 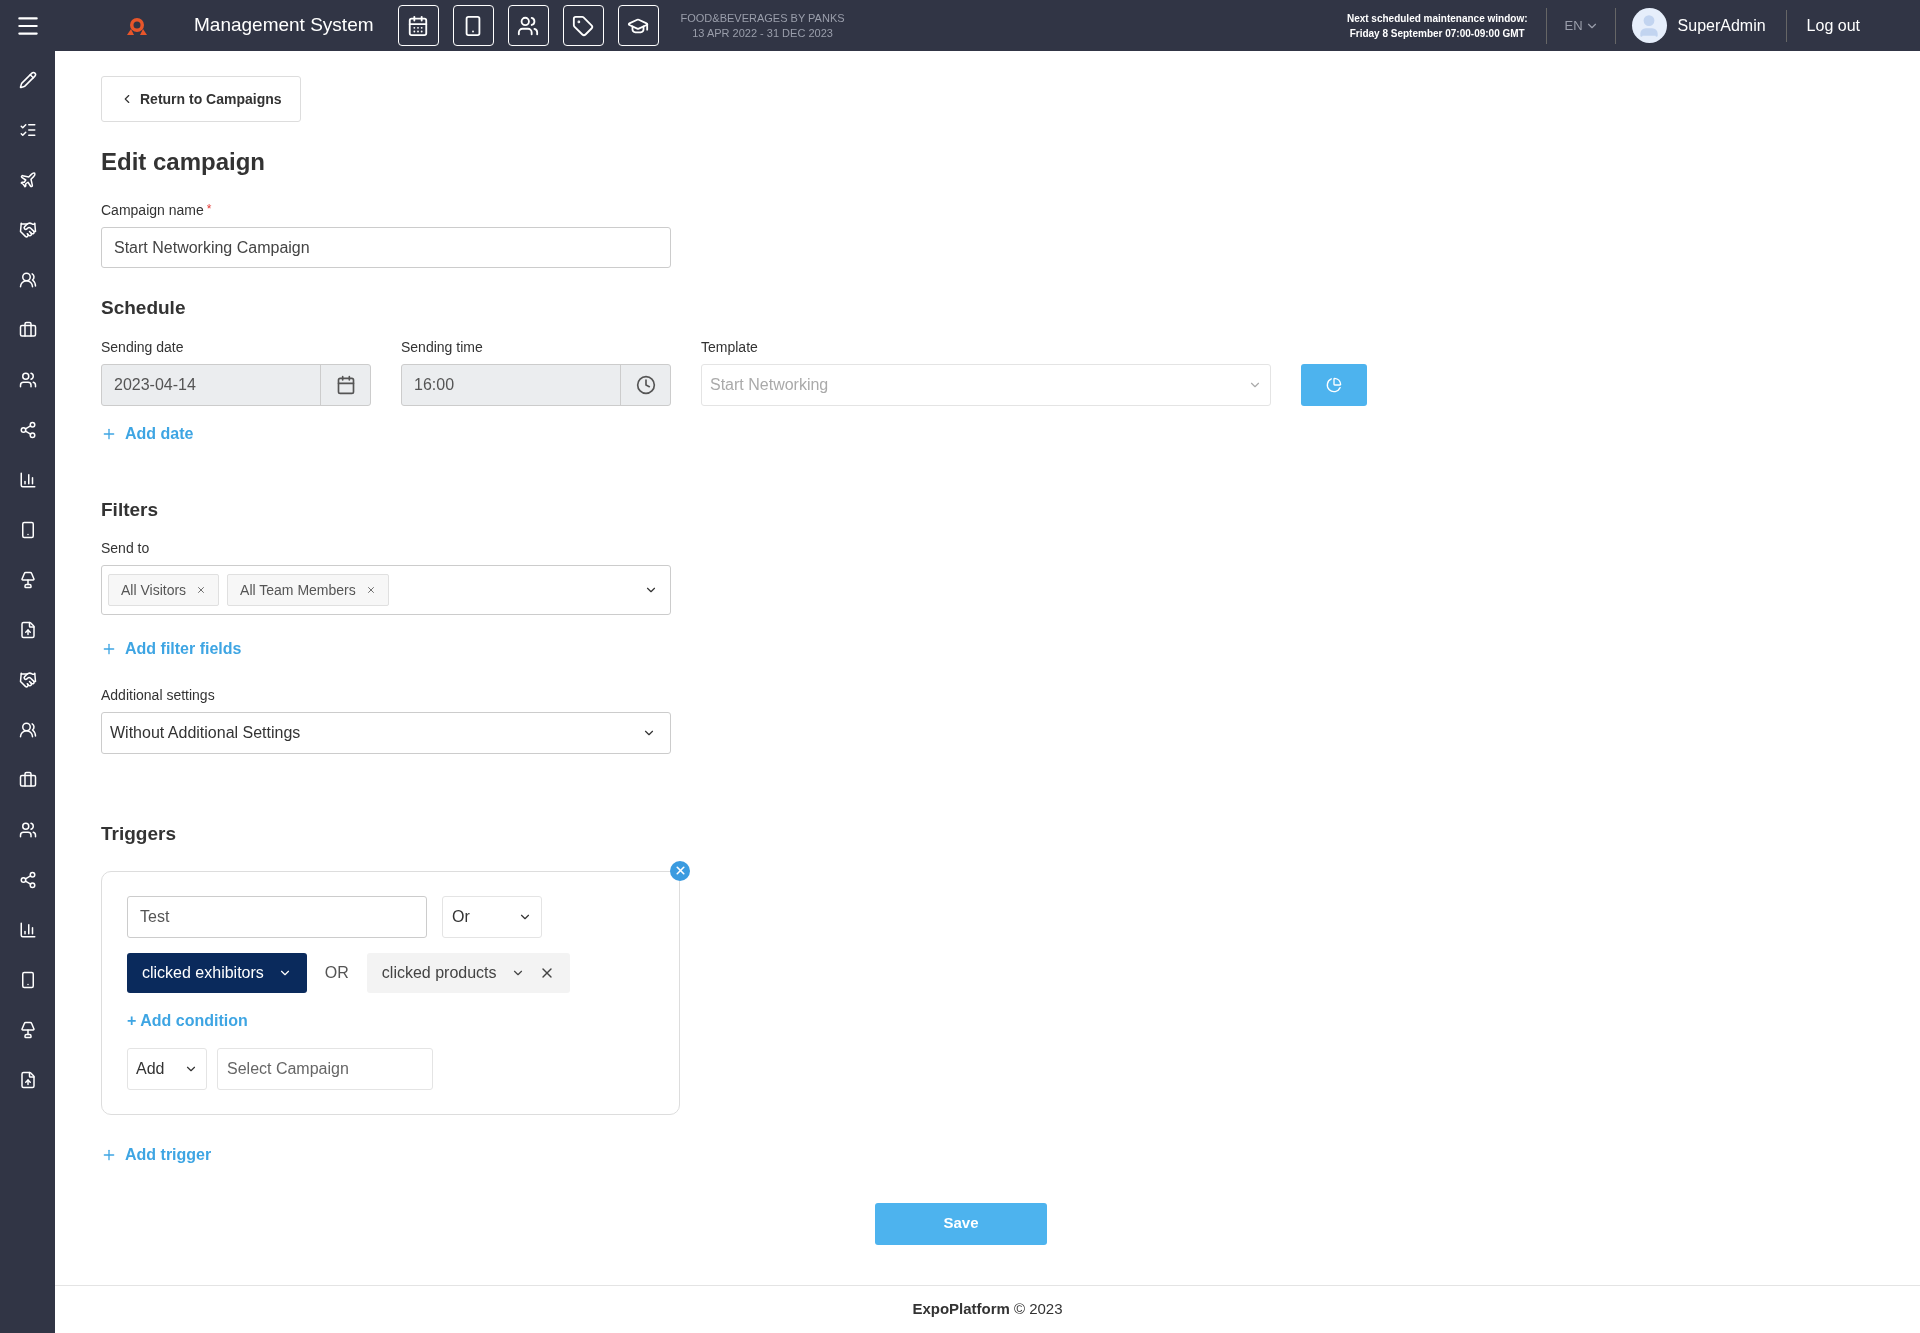 I want to click on list-icon, so click(x=27, y=130).